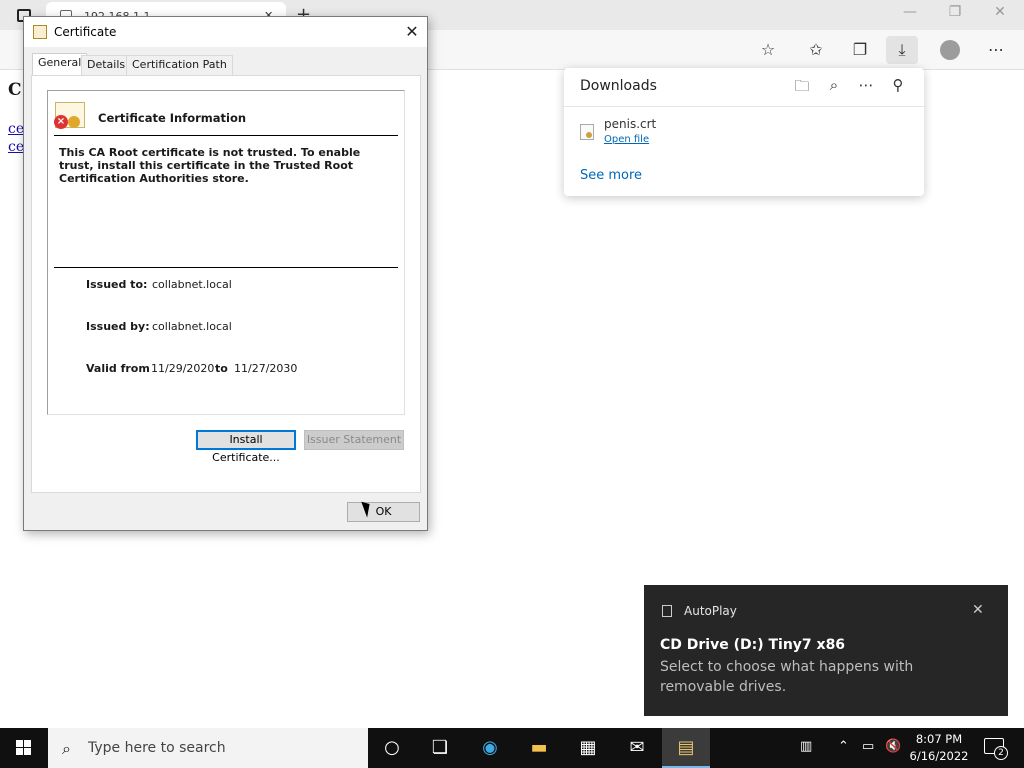 The height and width of the screenshot is (768, 1024). I want to click on volume-muted-icon: 🔇, so click(893, 746).